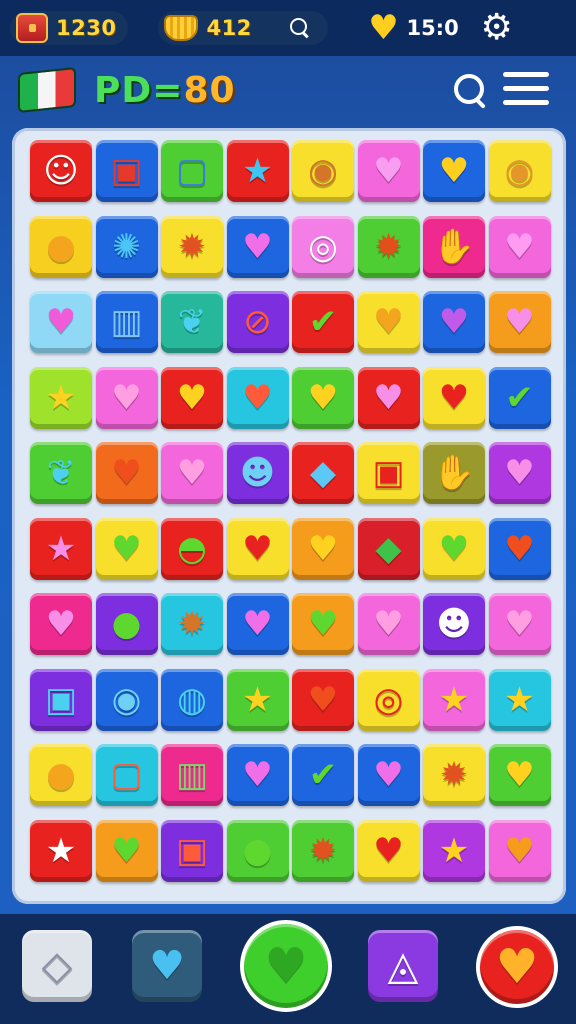 This screenshot has height=1024, width=576. I want to click on tile-basket: ◉, so click(519, 171).